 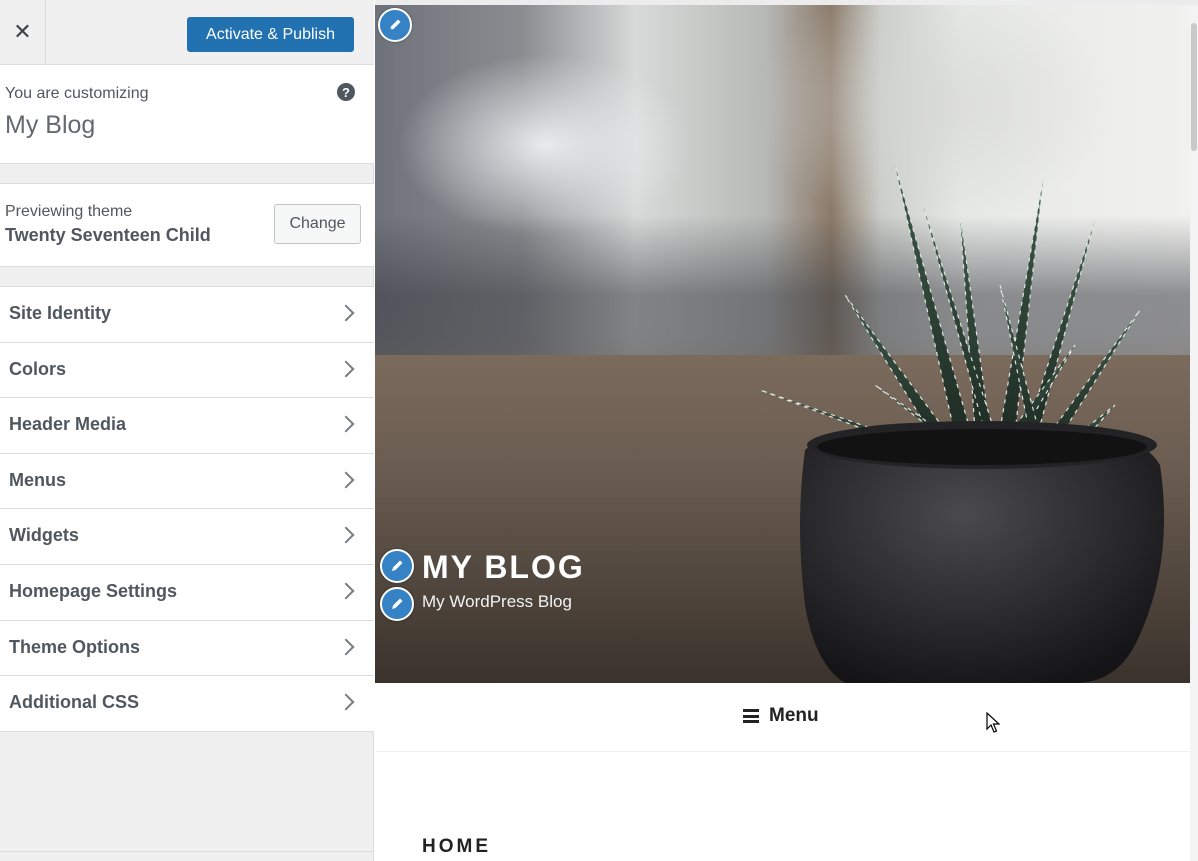 I want to click on site-description: My WordPress Blog, so click(x=497, y=601).